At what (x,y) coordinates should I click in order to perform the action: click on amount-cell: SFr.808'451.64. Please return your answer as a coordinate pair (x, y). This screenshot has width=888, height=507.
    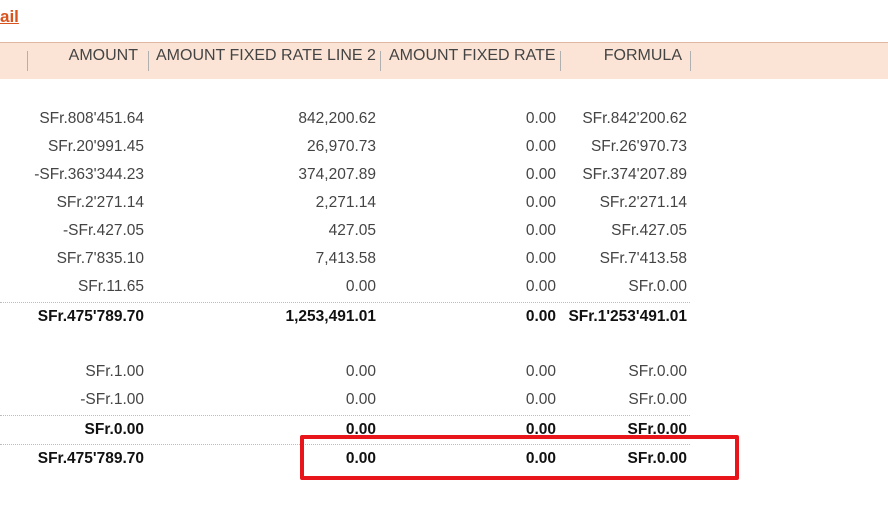
    Looking at the image, I should click on (91, 118).